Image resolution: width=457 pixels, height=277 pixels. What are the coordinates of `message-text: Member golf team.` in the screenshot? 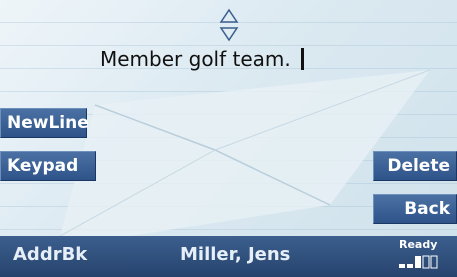 It's located at (195, 59).